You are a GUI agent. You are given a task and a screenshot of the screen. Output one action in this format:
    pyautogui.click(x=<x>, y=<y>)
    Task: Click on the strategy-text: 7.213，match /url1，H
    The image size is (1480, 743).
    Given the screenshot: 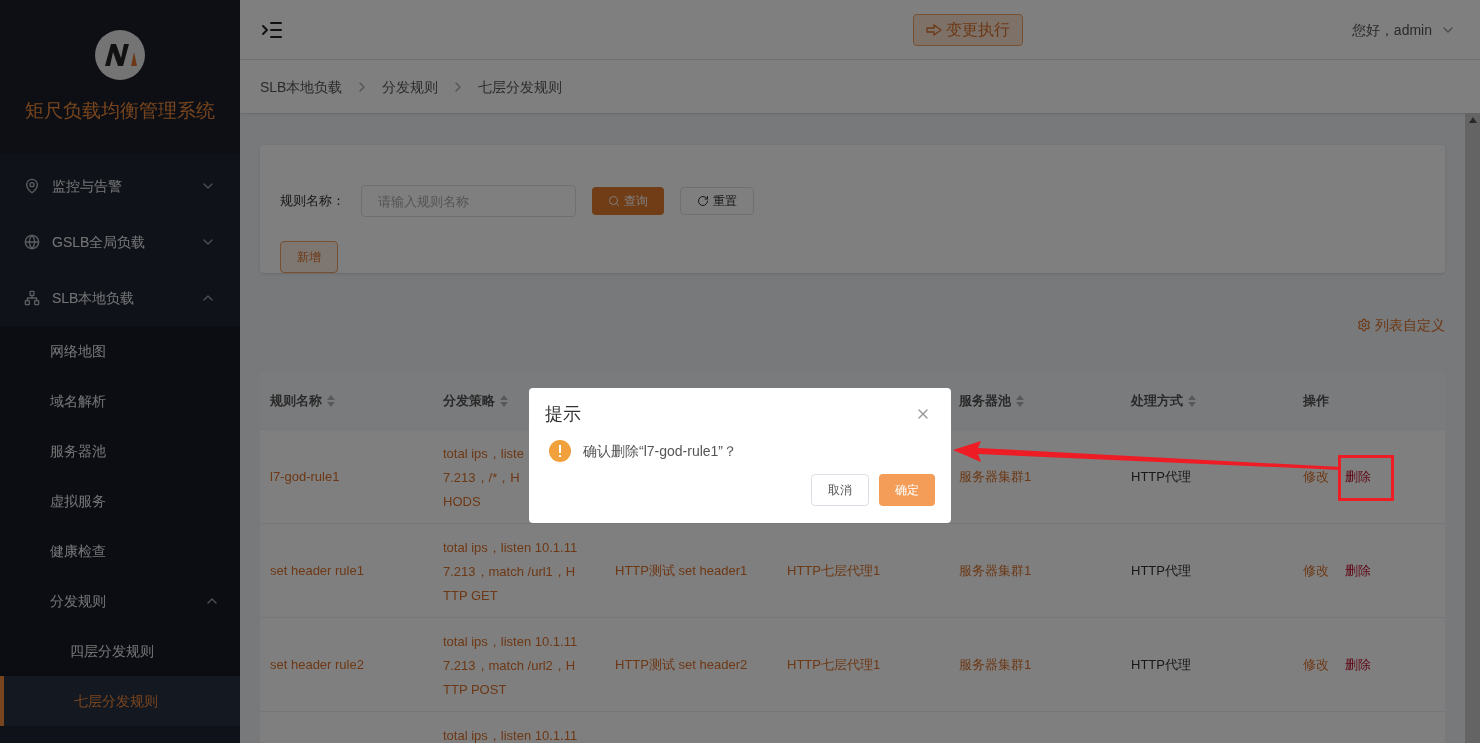 What is the action you would take?
    pyautogui.click(x=509, y=572)
    